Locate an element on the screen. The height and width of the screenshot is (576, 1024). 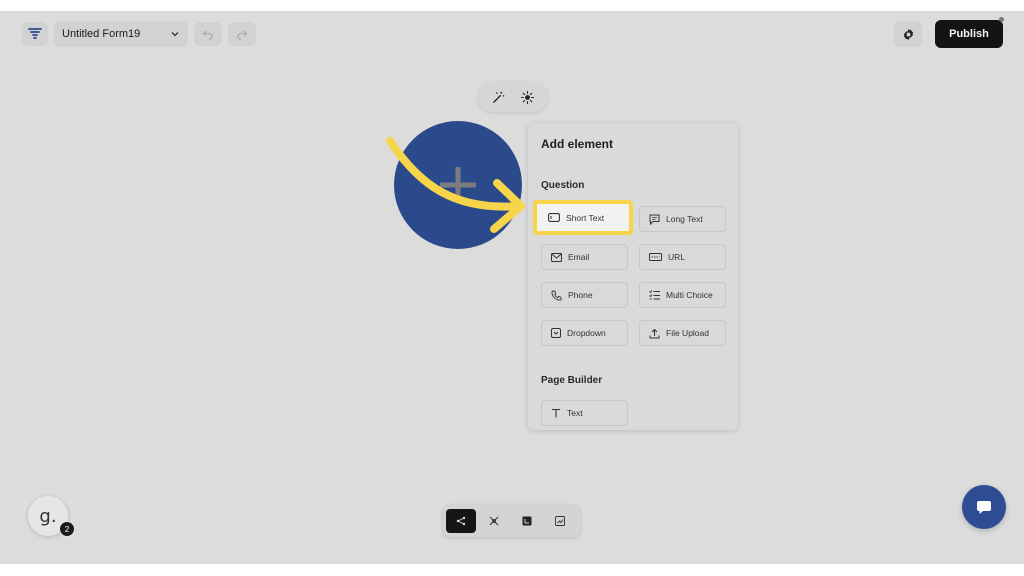
flow-view-button is located at coordinates (461, 521).